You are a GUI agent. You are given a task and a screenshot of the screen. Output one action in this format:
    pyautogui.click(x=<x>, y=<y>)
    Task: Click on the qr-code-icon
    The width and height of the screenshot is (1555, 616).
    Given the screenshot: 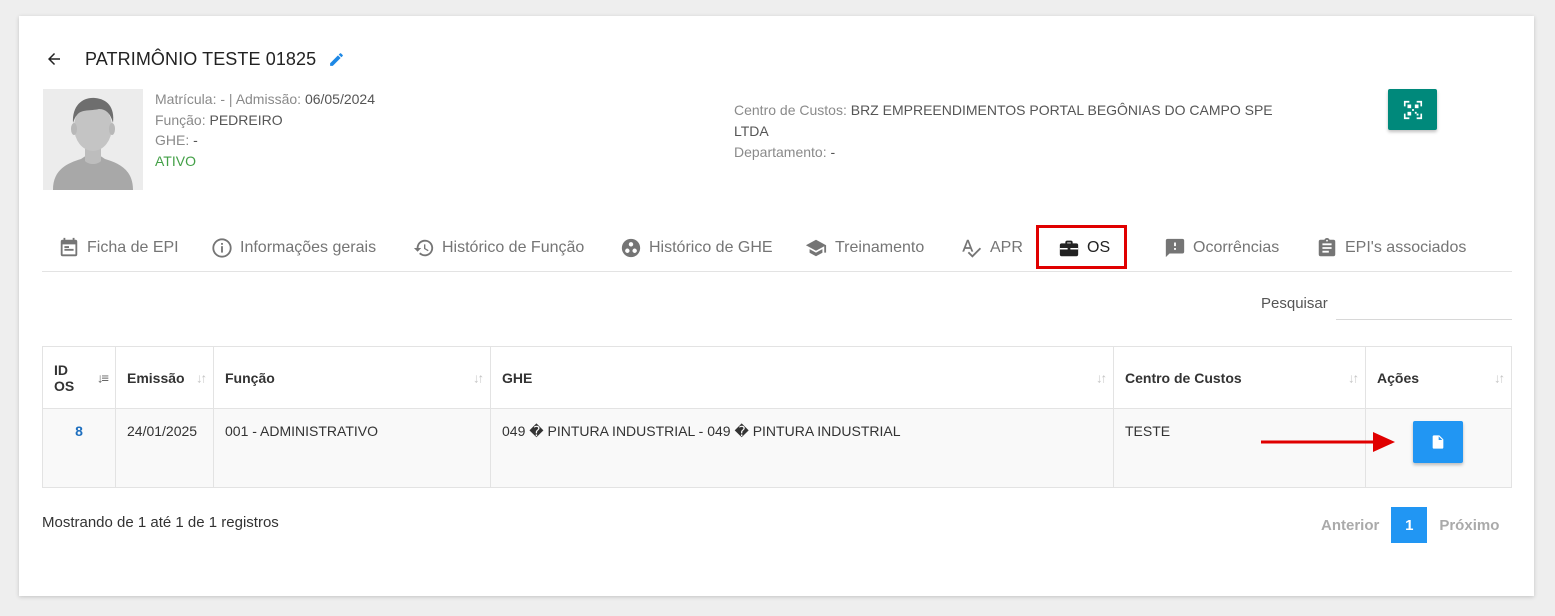 What is the action you would take?
    pyautogui.click(x=1412, y=109)
    